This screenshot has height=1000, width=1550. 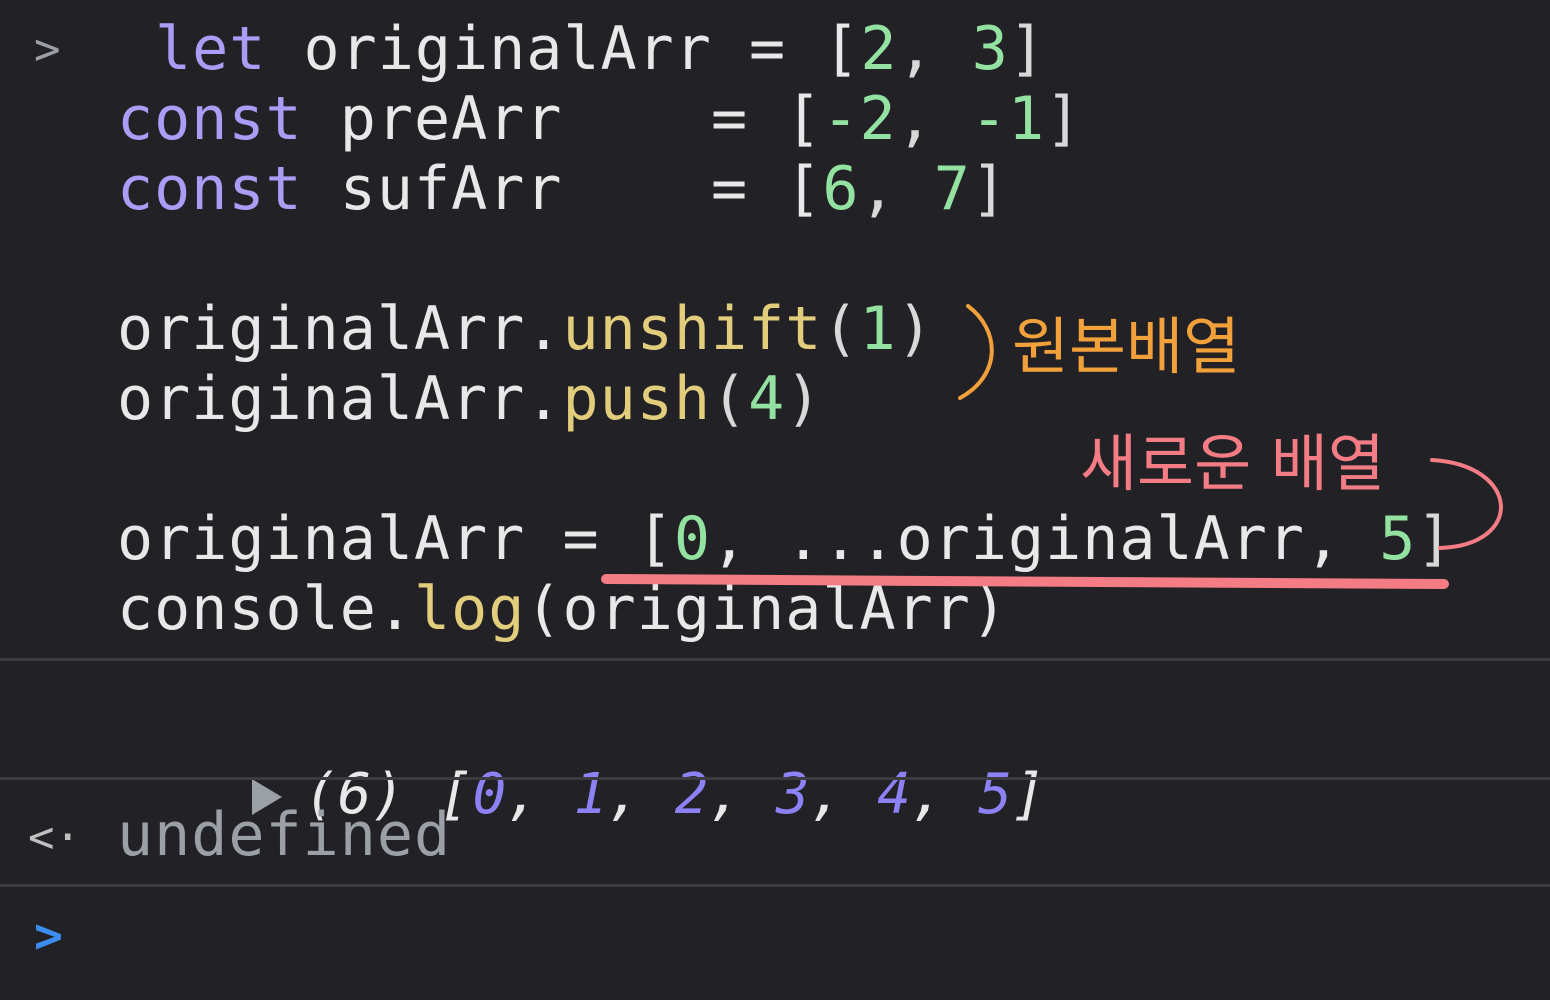 What do you see at coordinates (47, 49) in the screenshot?
I see `prompt-chevron-icon: >` at bounding box center [47, 49].